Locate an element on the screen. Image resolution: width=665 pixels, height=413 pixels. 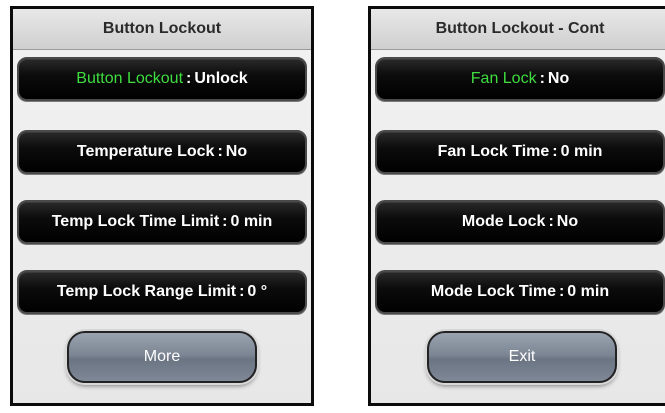
setting-label: Temp Lock Range Limit is located at coordinates (146, 291).